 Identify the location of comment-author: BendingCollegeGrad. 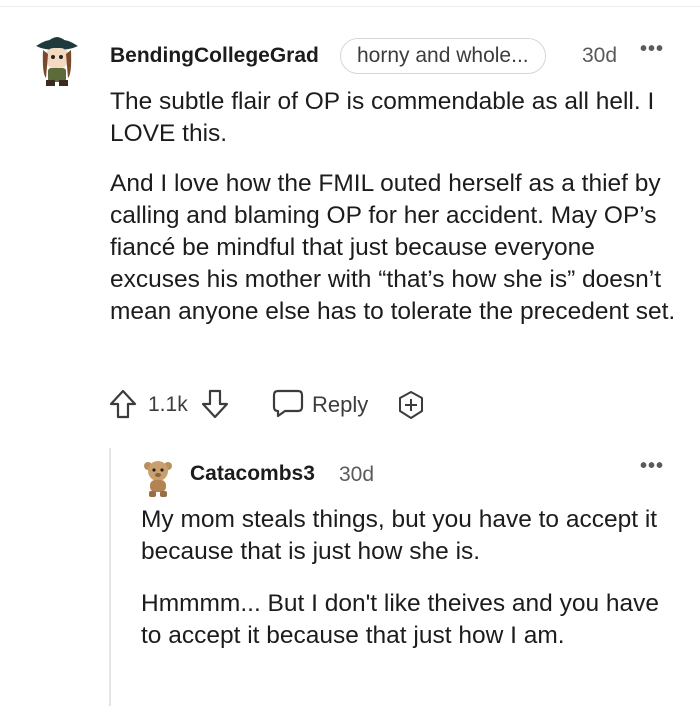
(214, 56).